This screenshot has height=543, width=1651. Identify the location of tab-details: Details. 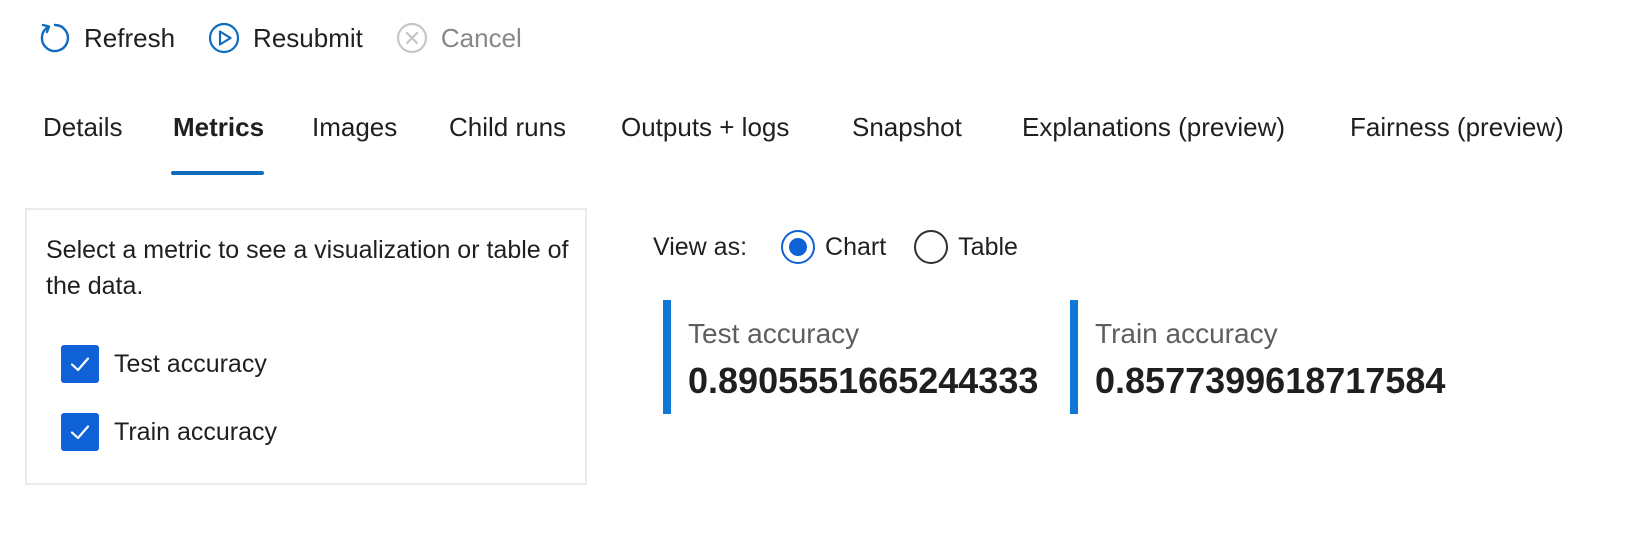
(82, 127).